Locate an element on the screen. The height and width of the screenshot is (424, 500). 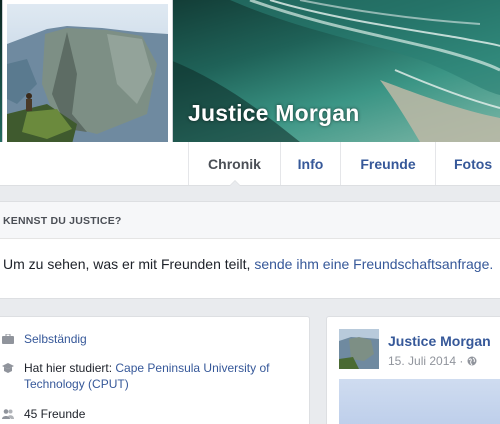
know-box-message: Um zu sehen, was er mit Freunden teilt, is located at coordinates (129, 264).